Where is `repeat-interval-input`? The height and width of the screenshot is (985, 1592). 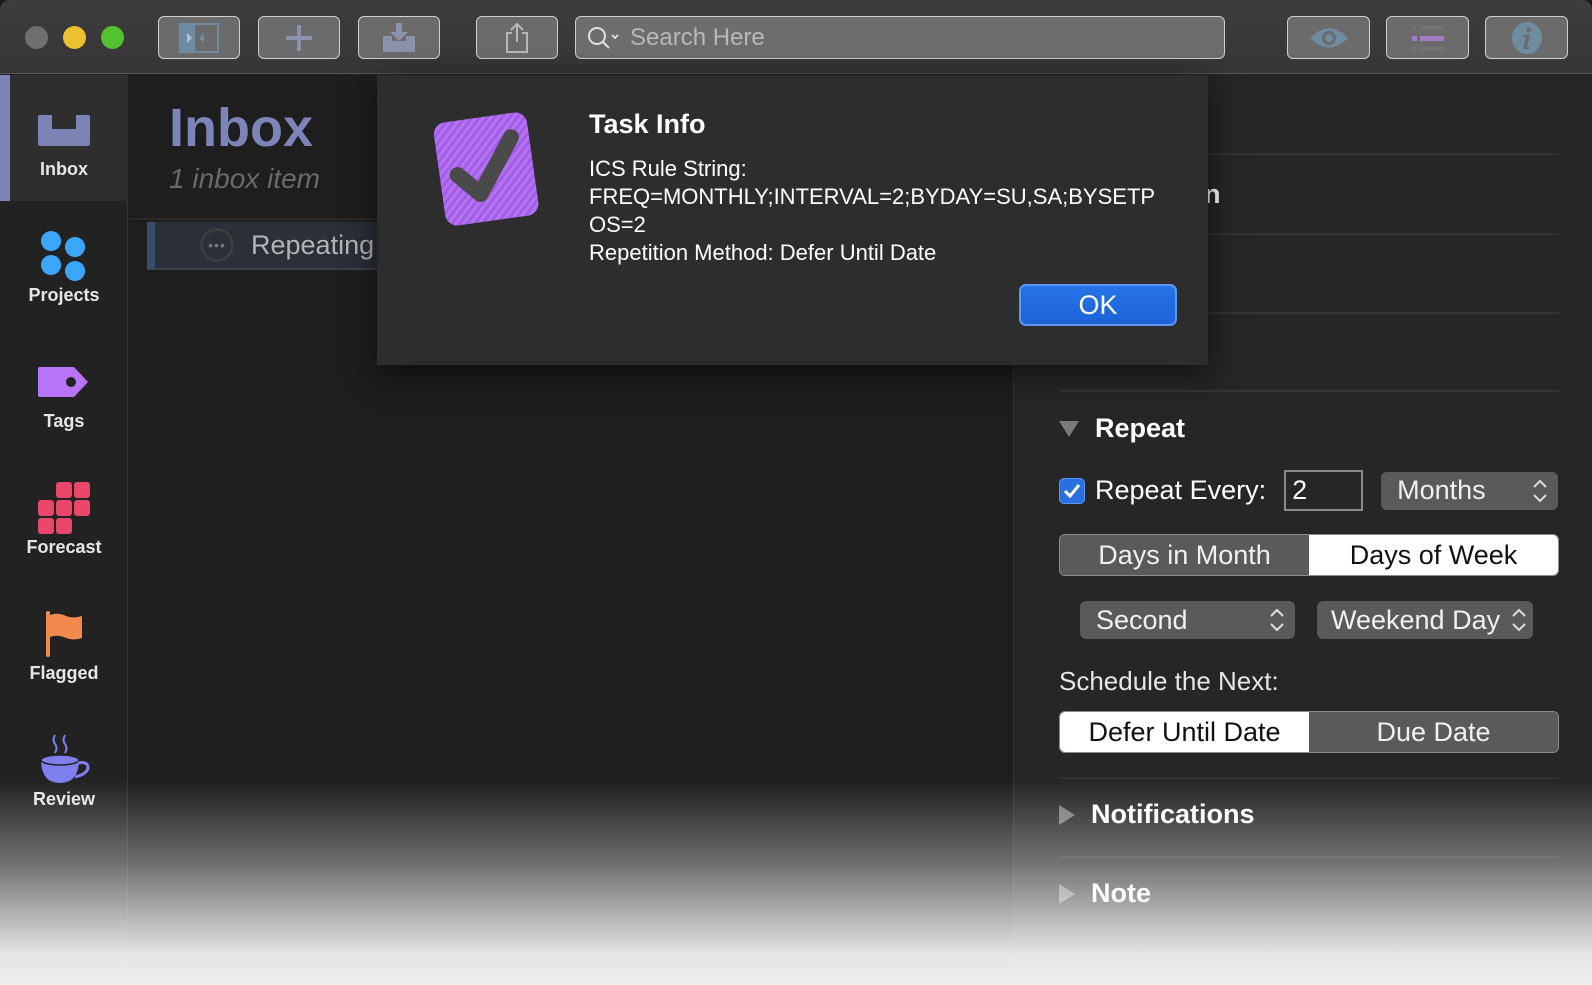 repeat-interval-input is located at coordinates (1324, 490).